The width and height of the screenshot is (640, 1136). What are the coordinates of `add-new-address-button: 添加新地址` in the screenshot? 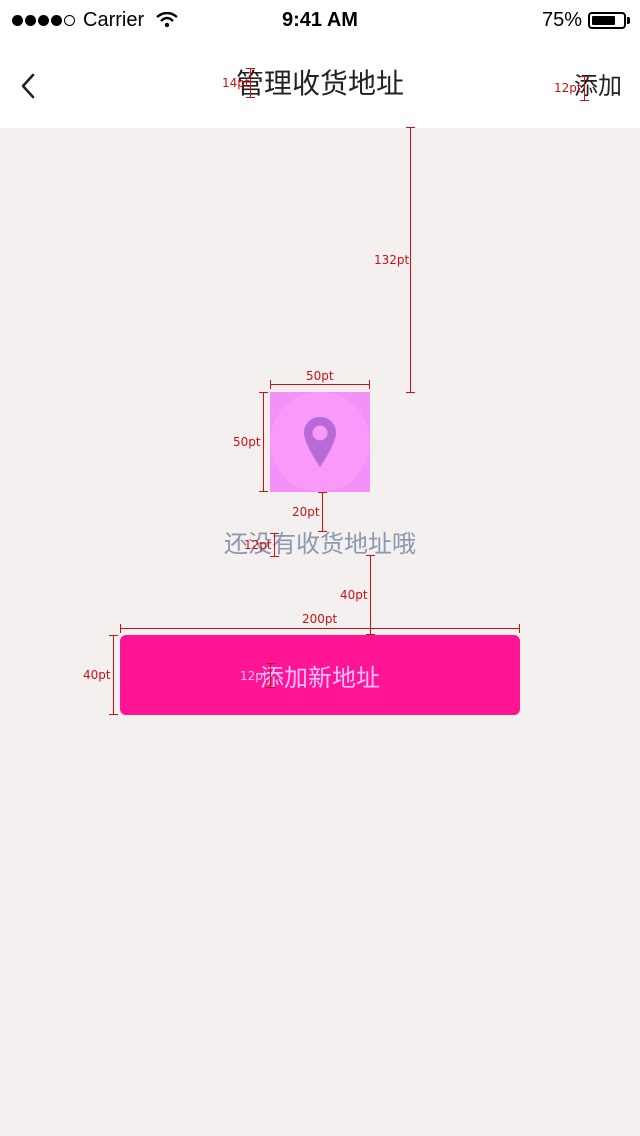 It's located at (320, 675).